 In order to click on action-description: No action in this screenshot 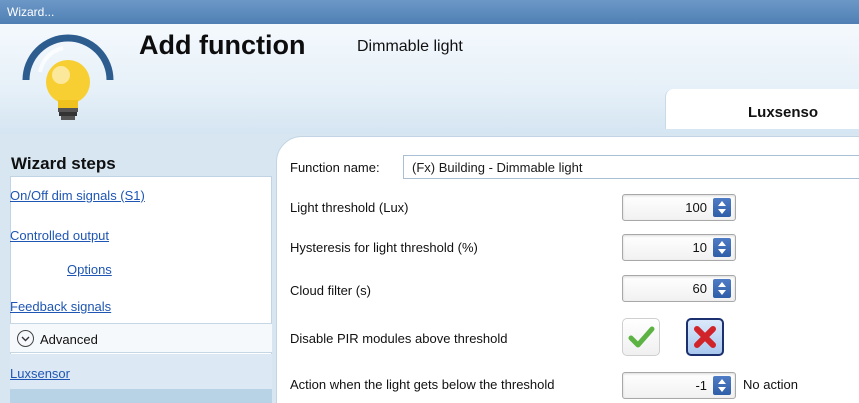, I will do `click(770, 384)`.